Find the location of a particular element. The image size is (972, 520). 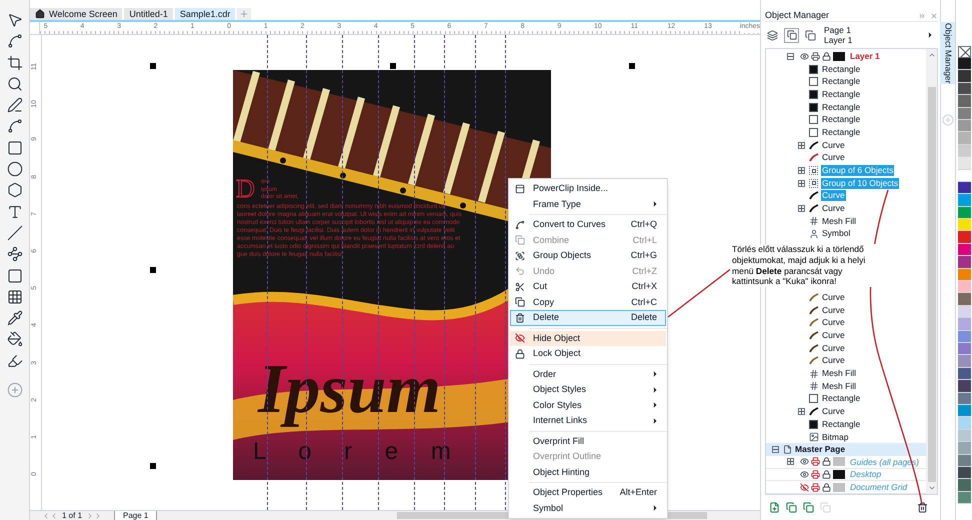

fill-icon is located at coordinates (14, 339).